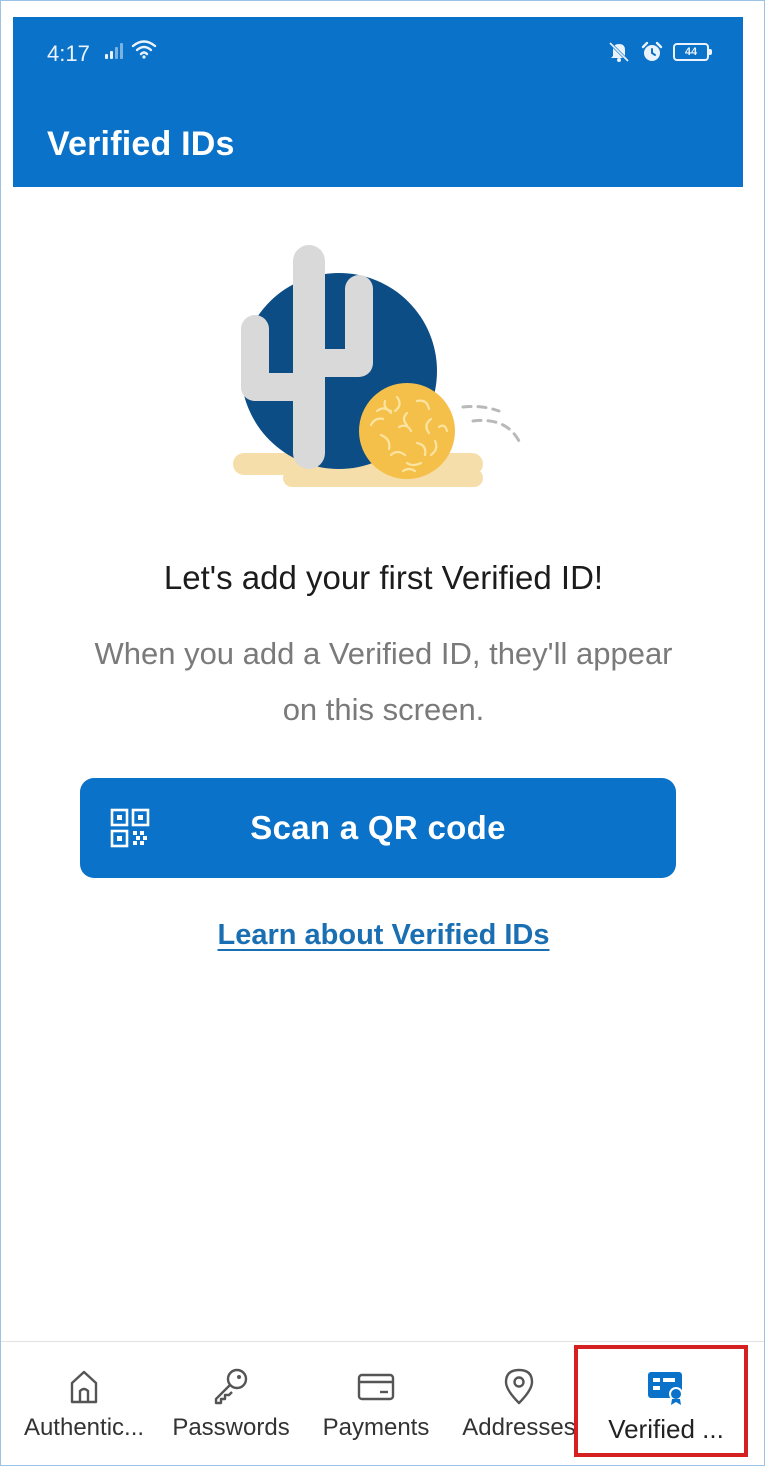  What do you see at coordinates (652, 51) in the screenshot?
I see `alarm-clock-icon` at bounding box center [652, 51].